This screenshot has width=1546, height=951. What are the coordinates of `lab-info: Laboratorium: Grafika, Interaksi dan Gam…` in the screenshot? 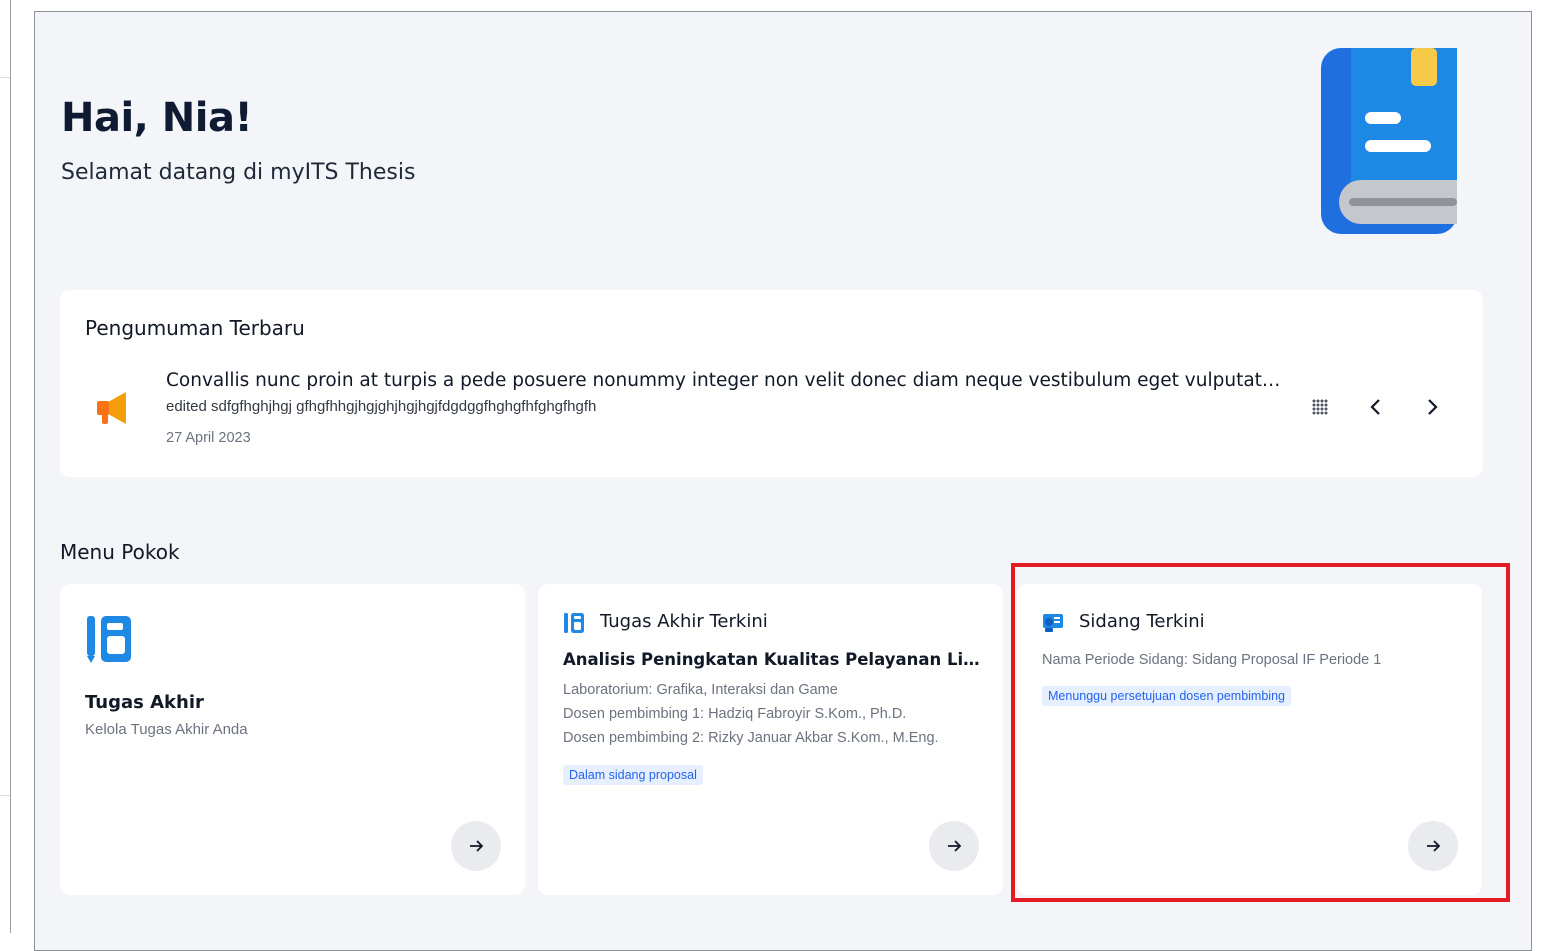 It's located at (700, 690).